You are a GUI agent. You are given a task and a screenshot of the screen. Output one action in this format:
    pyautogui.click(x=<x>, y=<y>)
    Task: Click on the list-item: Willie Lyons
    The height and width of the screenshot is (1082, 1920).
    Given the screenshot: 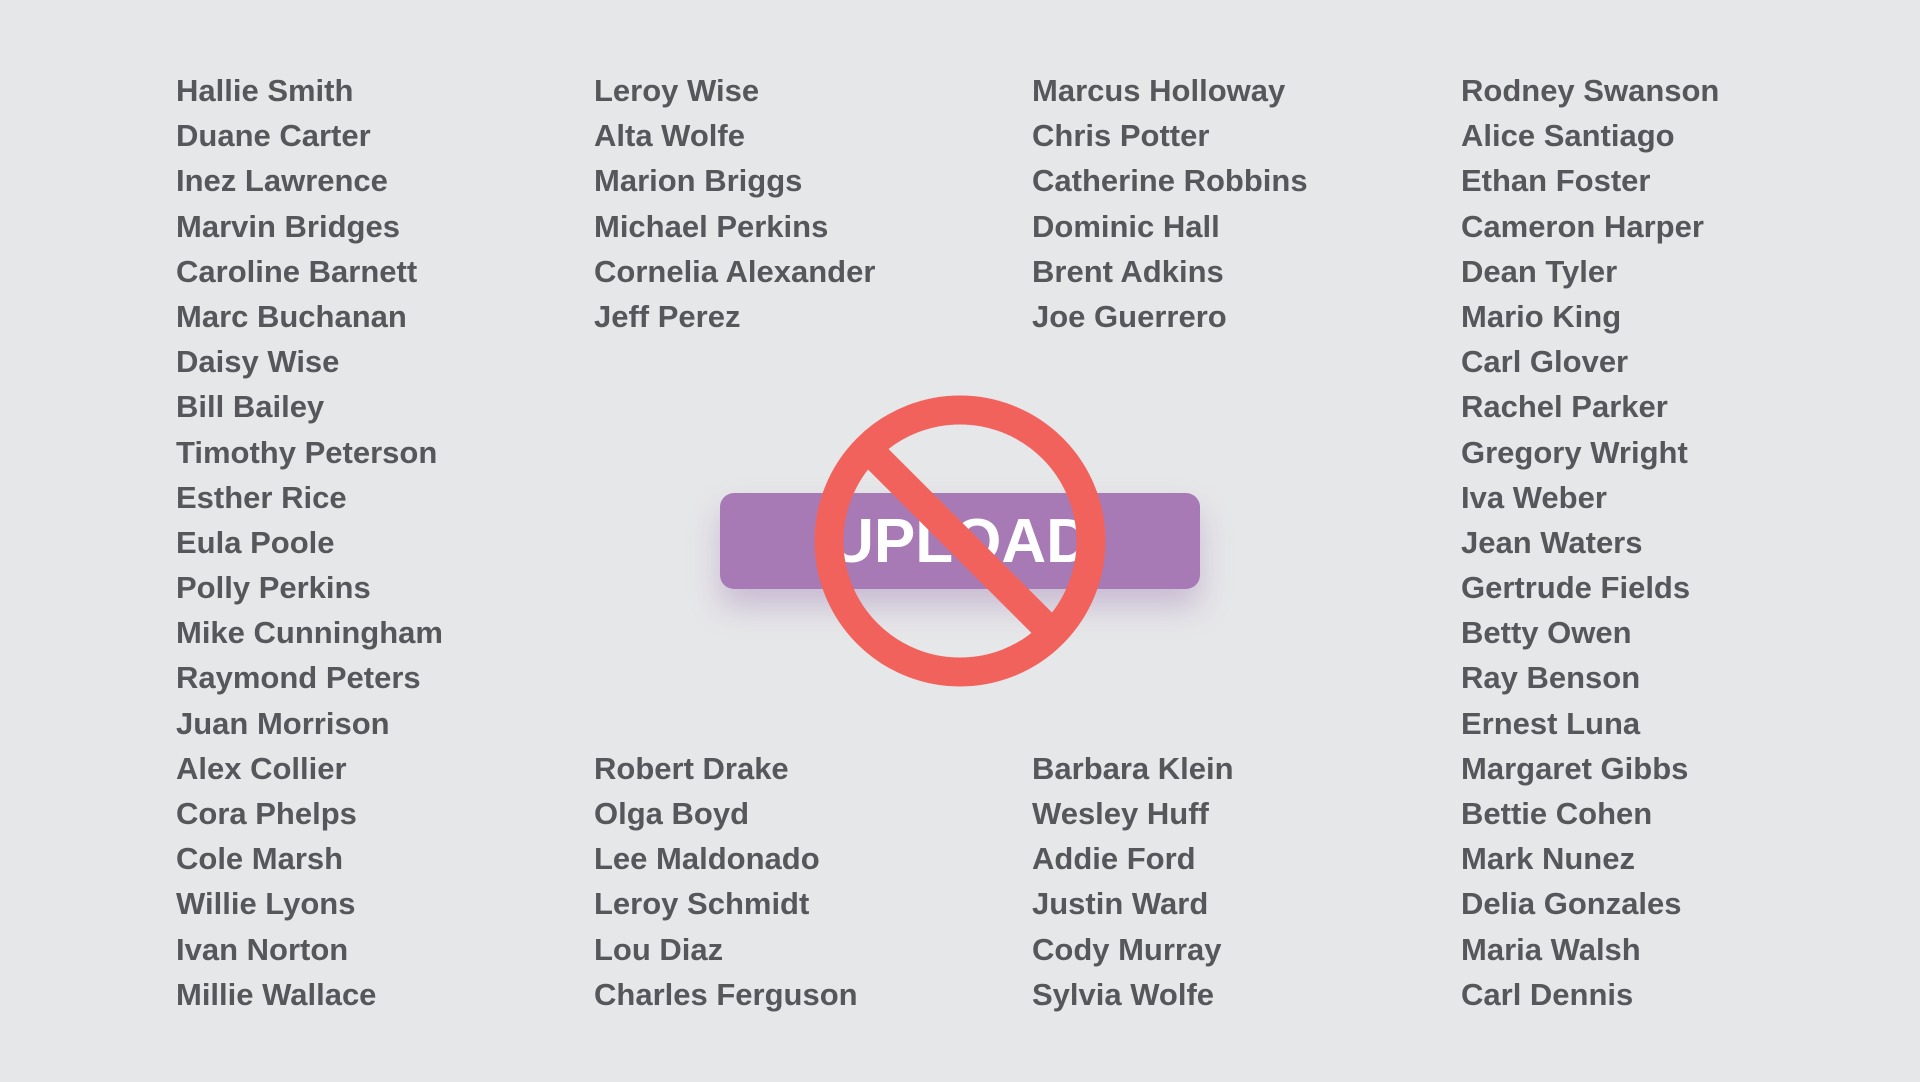 What is the action you would take?
    pyautogui.click(x=266, y=904)
    